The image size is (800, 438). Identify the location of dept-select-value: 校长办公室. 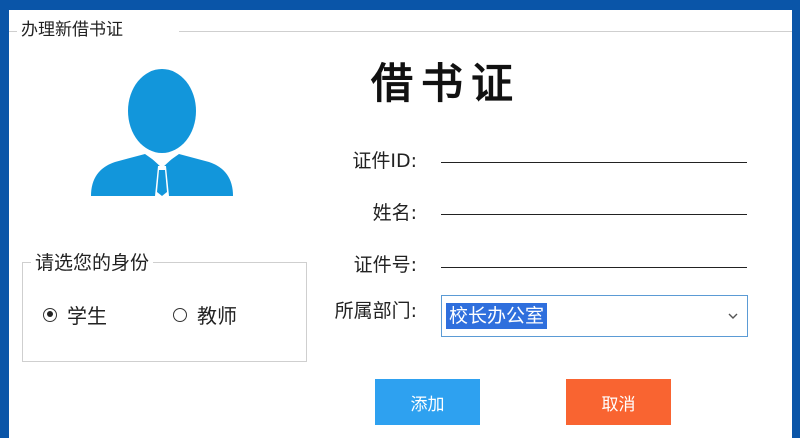
(497, 316).